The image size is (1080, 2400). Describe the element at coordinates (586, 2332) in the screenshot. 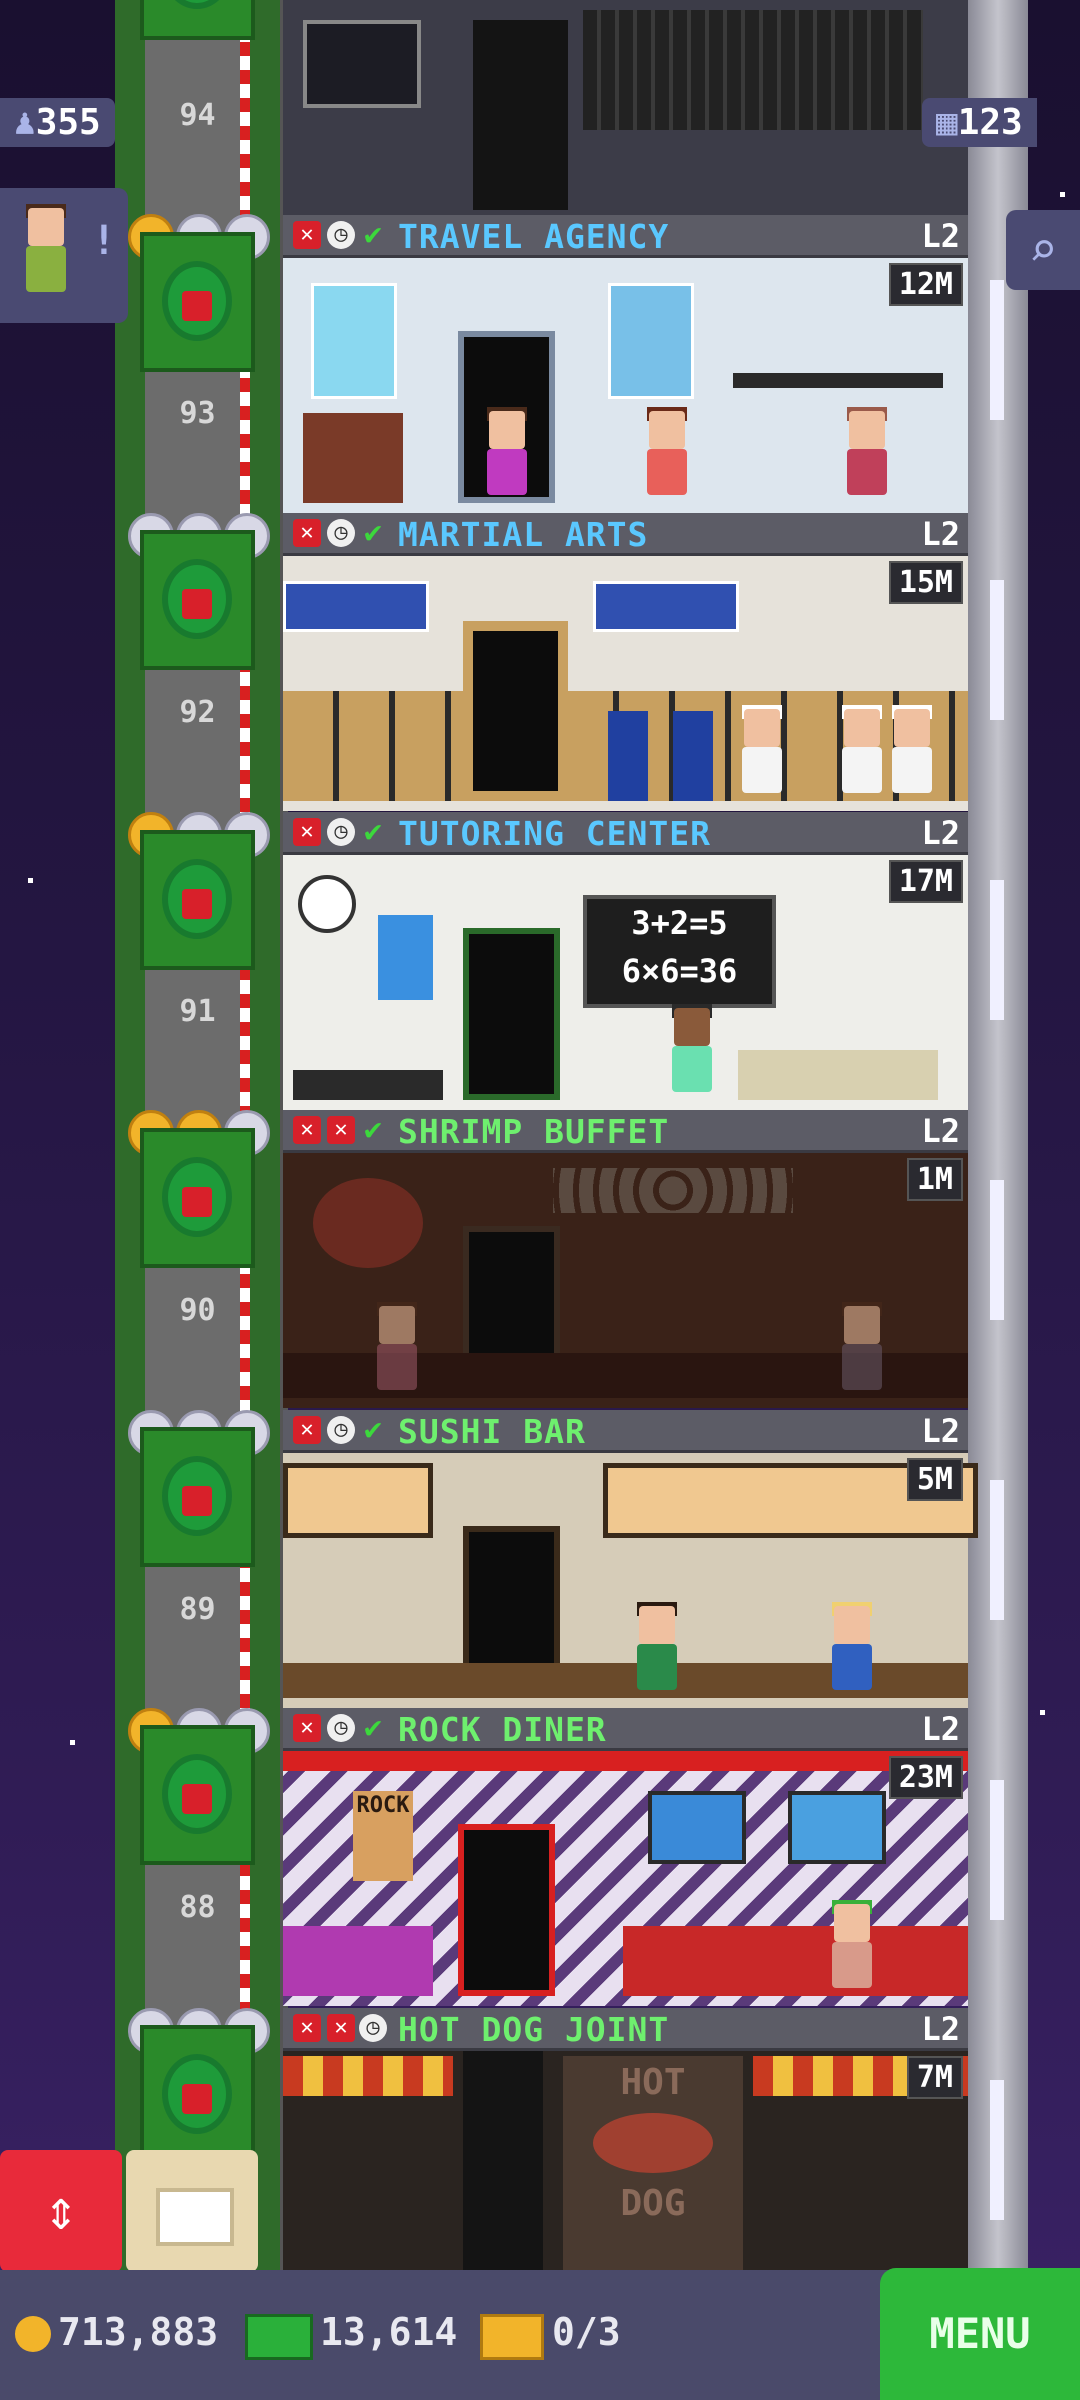

I see `tickets-value: 0/3` at that location.